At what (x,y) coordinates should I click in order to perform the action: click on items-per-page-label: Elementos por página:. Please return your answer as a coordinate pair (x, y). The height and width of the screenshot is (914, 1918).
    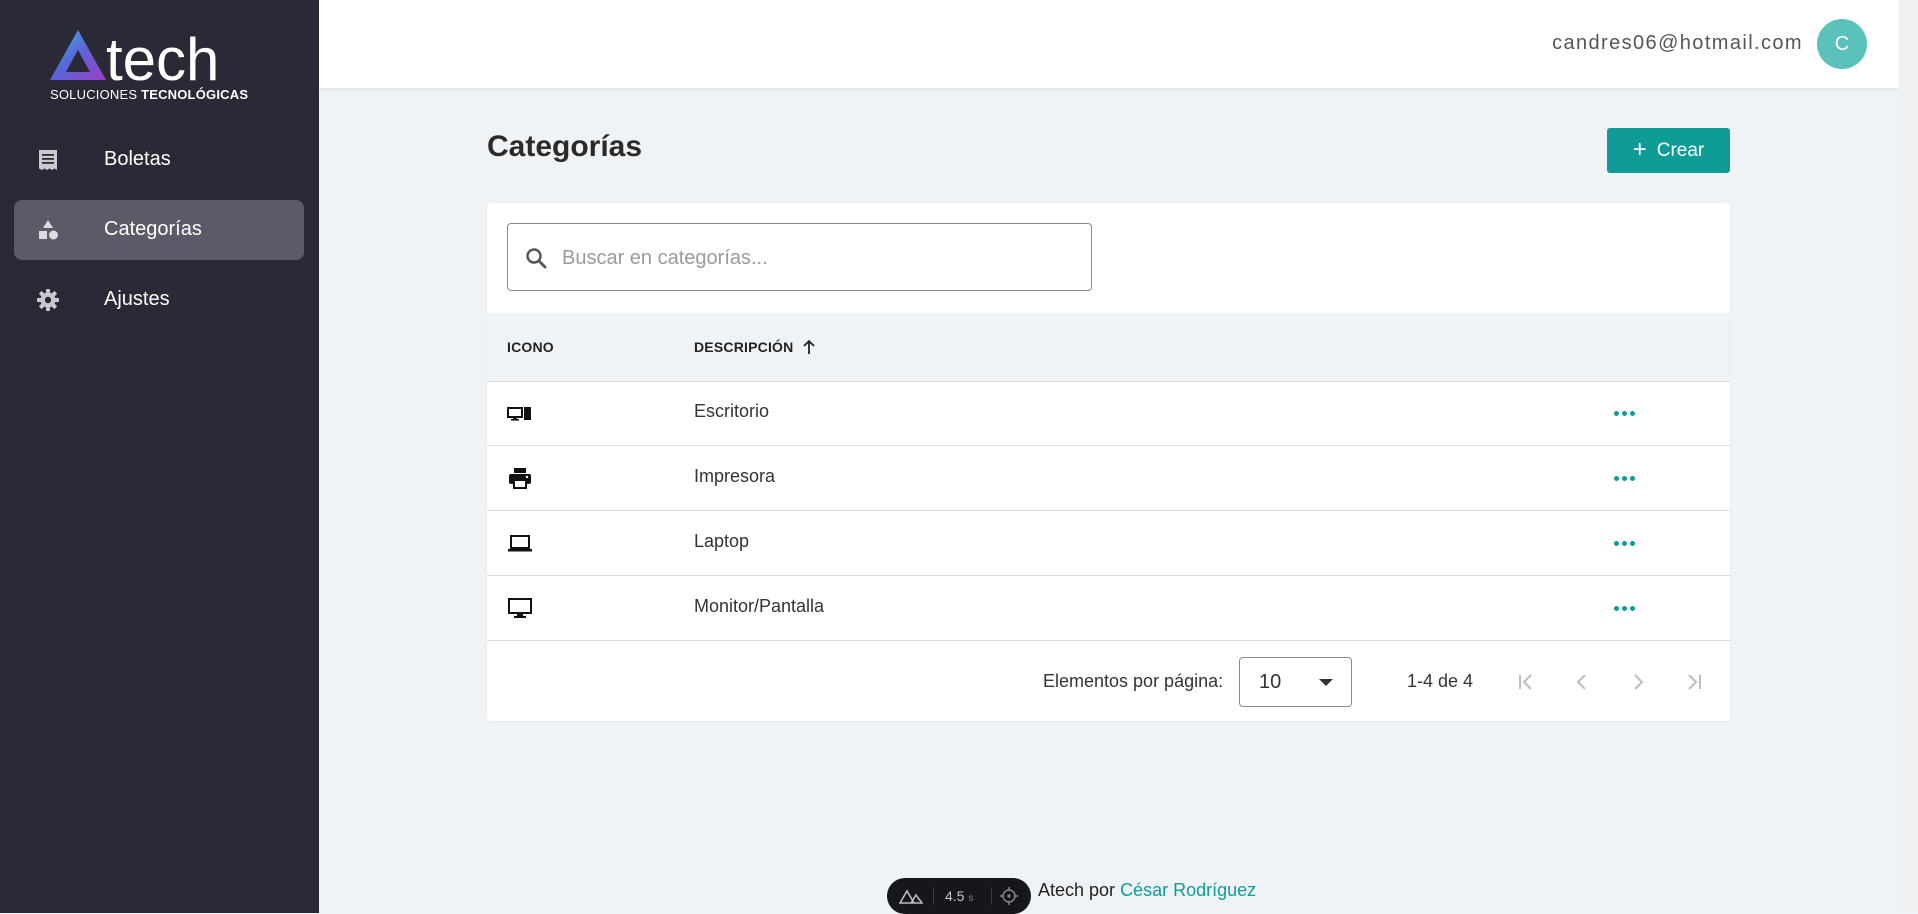
    Looking at the image, I should click on (1133, 681).